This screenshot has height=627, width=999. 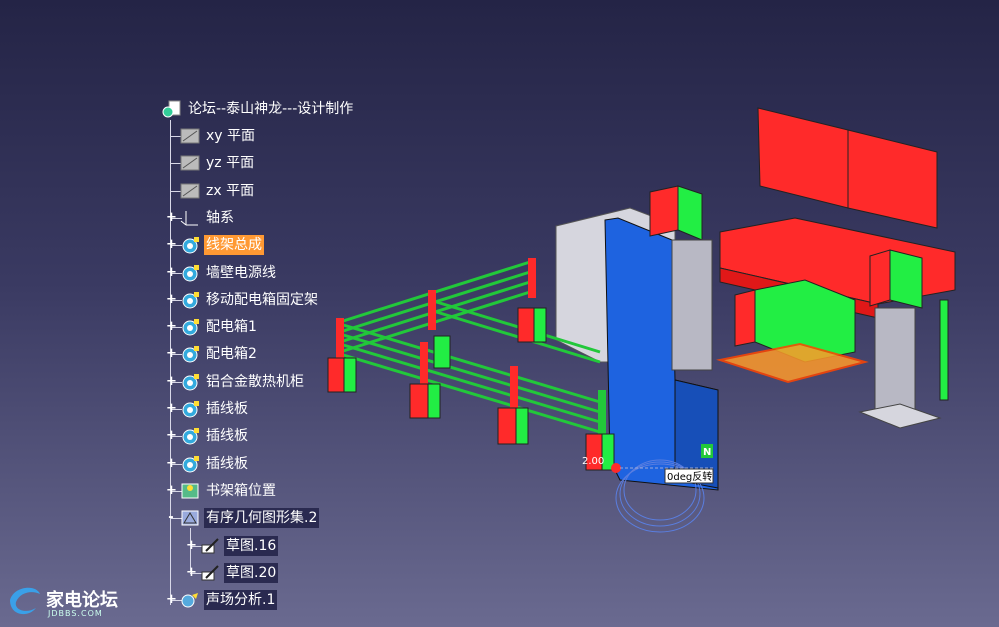 I want to click on compass-label: N, so click(x=707, y=452).